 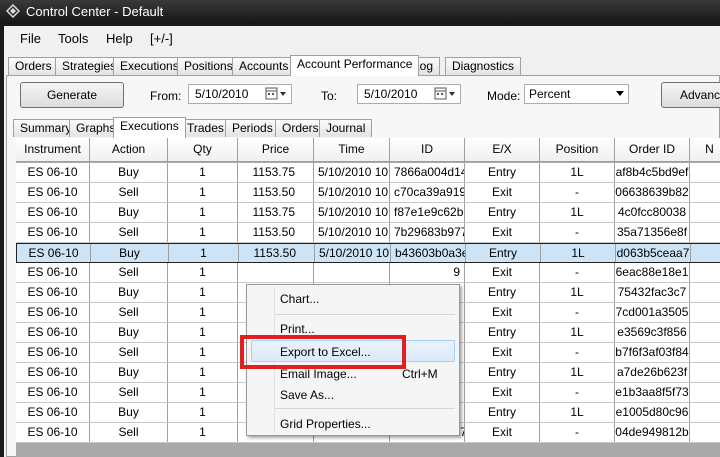 What do you see at coordinates (205, 128) in the screenshot?
I see `subtab-trades: Trades` at bounding box center [205, 128].